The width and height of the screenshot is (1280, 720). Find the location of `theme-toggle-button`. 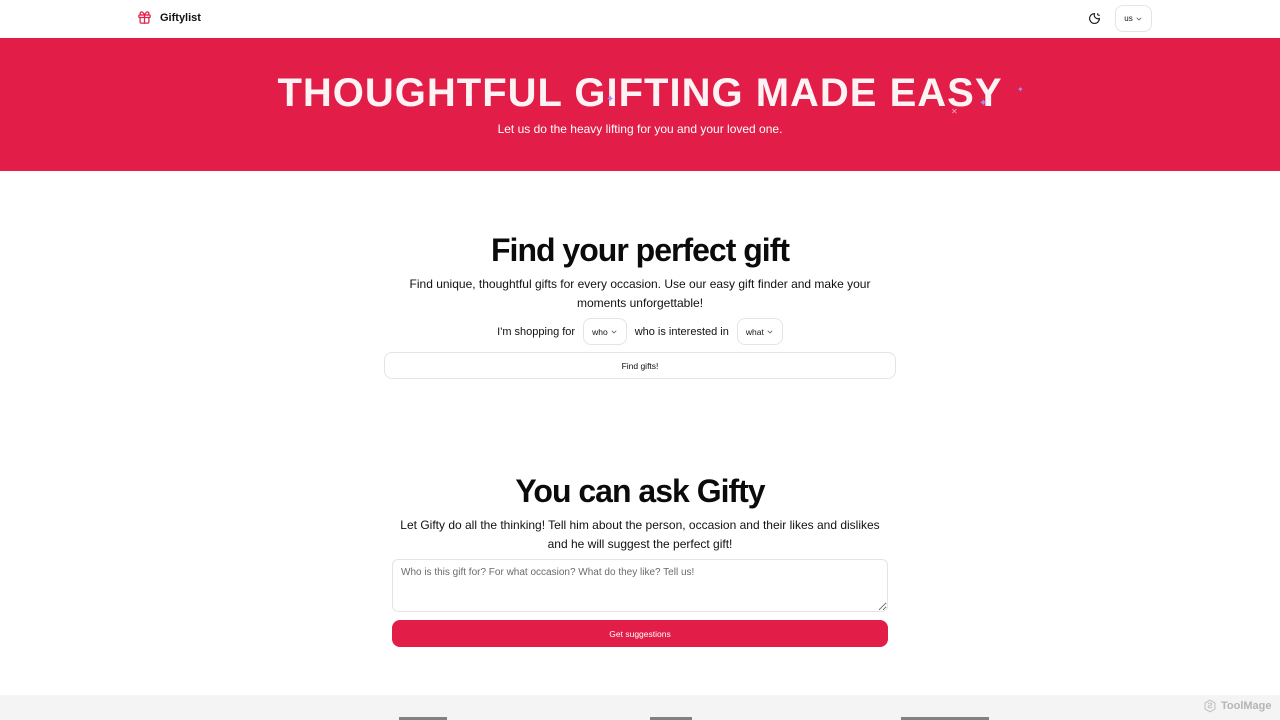

theme-toggle-button is located at coordinates (1094, 18).